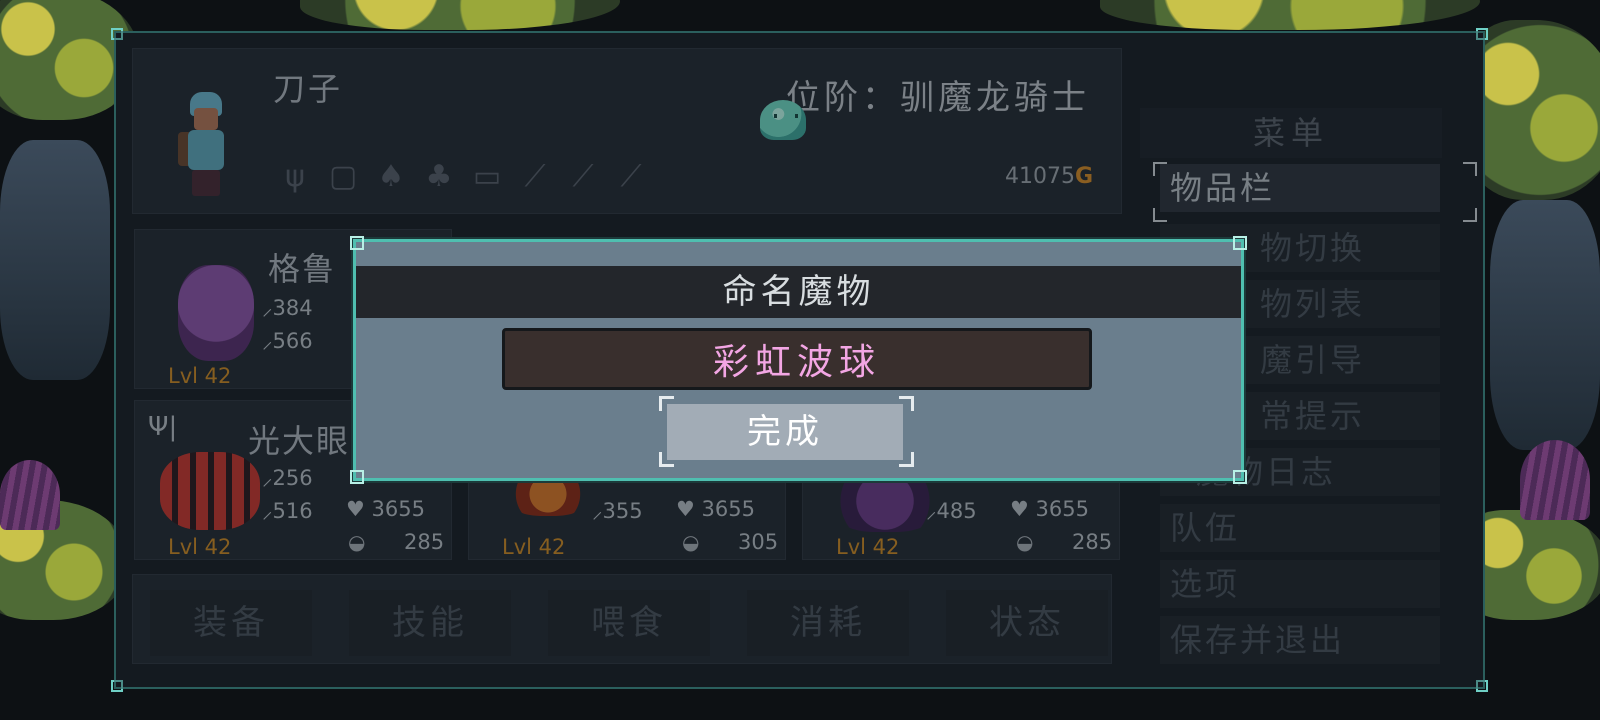 The image size is (1600, 720). I want to click on dialog-title: 命名魔物, so click(798, 292).